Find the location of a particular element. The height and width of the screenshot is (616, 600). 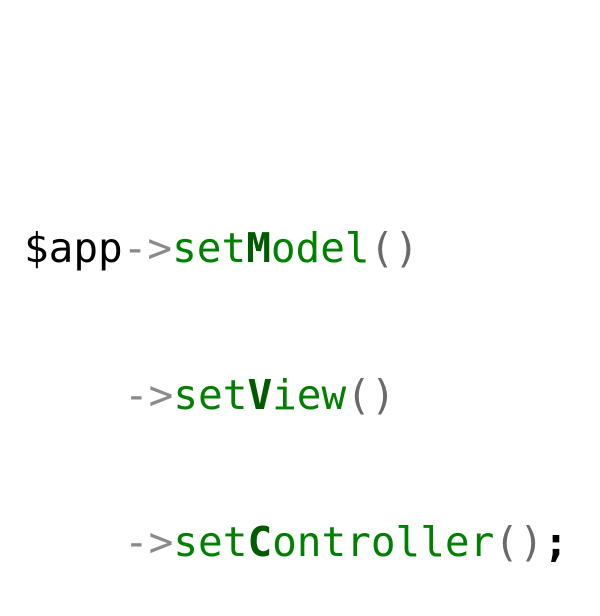

method-initial: M is located at coordinates (258, 248).